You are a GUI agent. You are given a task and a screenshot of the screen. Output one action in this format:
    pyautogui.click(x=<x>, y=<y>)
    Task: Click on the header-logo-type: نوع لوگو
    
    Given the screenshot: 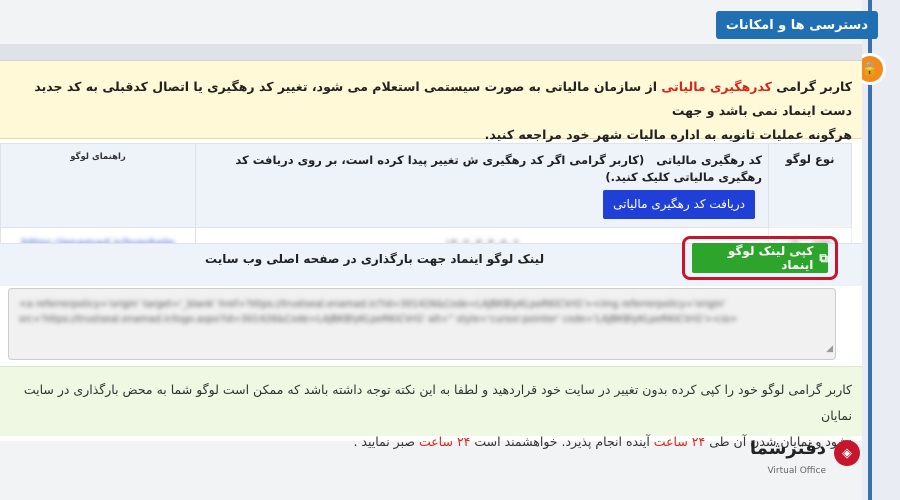 What is the action you would take?
    pyautogui.click(x=810, y=185)
    